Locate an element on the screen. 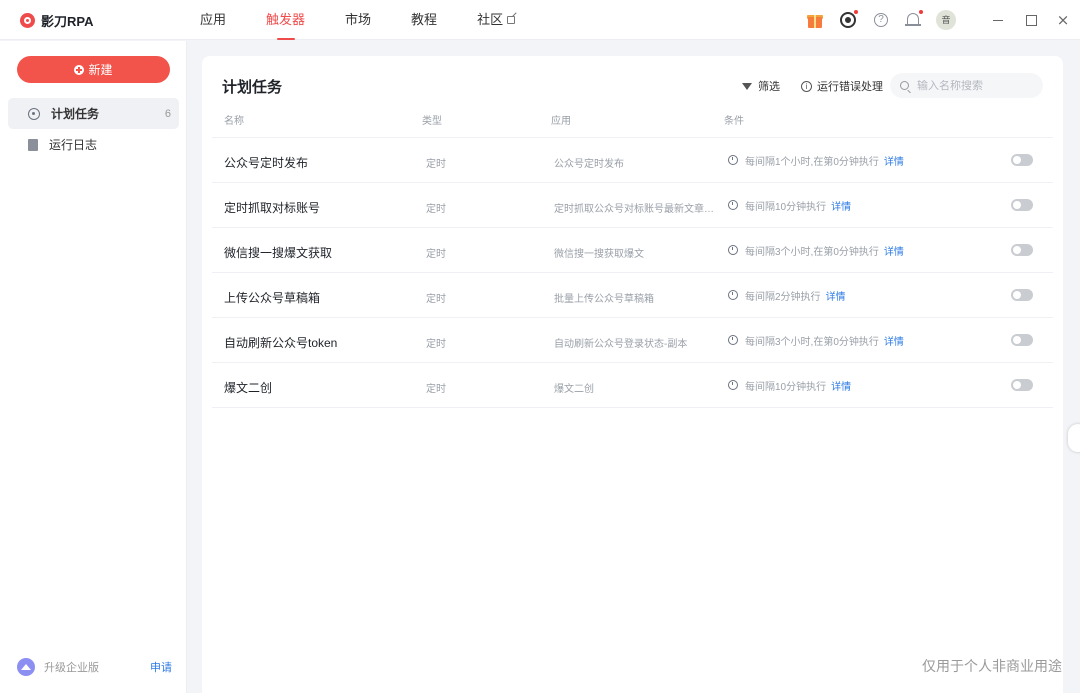  avatar: 音 is located at coordinates (946, 20).